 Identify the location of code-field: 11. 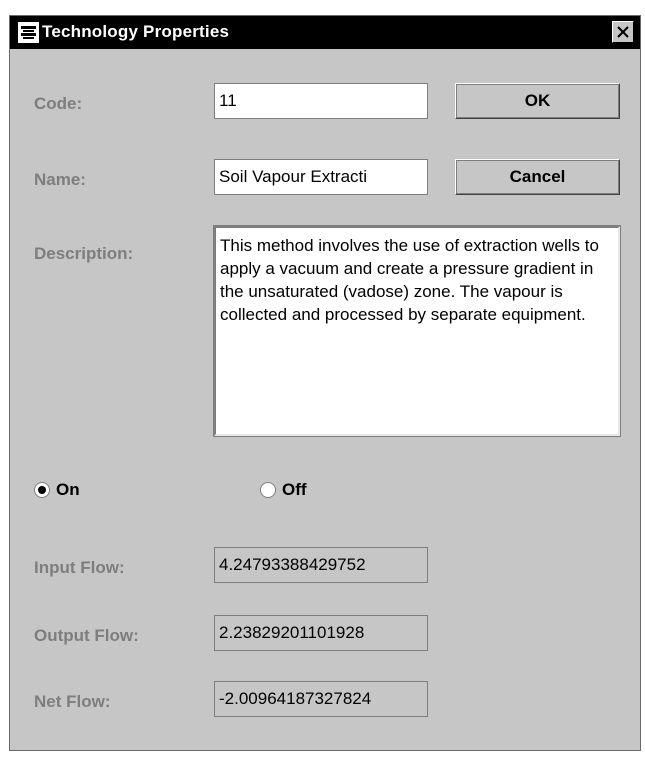
(321, 101).